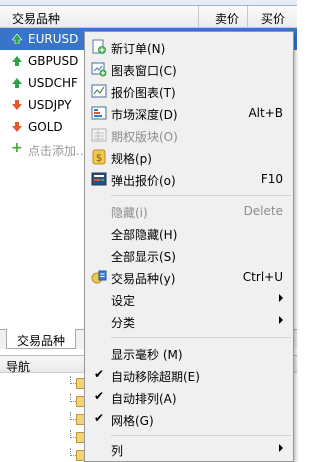 This screenshot has height=462, width=320. I want to click on menu-item-options-board: 期权版块(O), so click(189, 135).